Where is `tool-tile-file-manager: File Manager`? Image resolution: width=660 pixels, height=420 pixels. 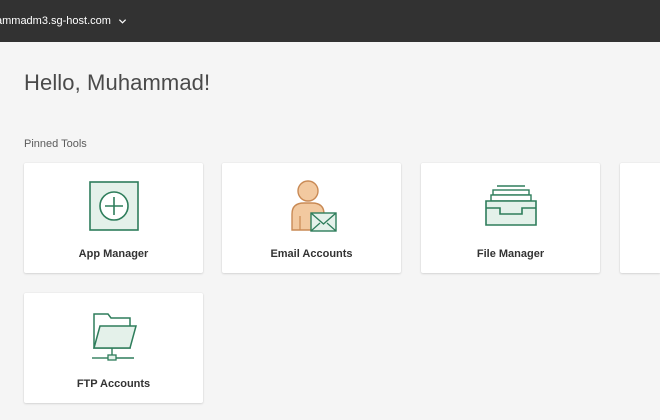
tool-tile-file-manager: File Manager is located at coordinates (510, 218).